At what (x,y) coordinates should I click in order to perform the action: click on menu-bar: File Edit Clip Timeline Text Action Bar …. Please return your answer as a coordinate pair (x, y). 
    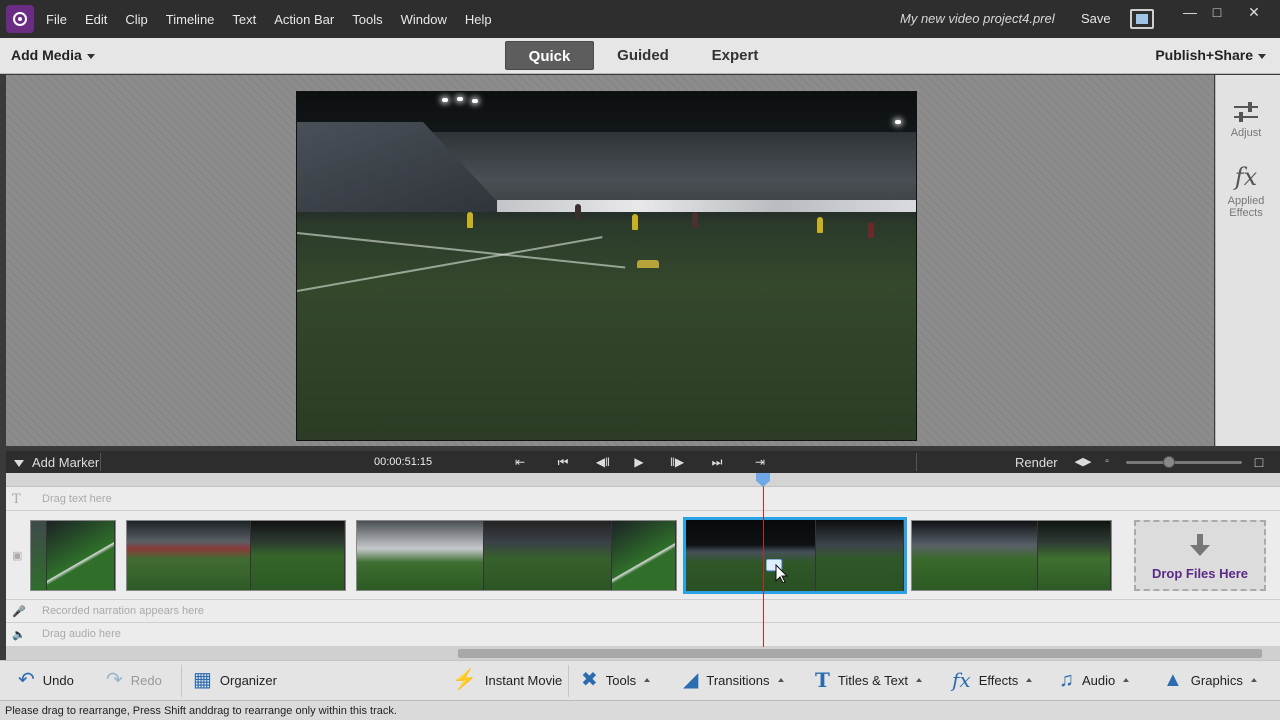
    Looking at the image, I should click on (640, 19).